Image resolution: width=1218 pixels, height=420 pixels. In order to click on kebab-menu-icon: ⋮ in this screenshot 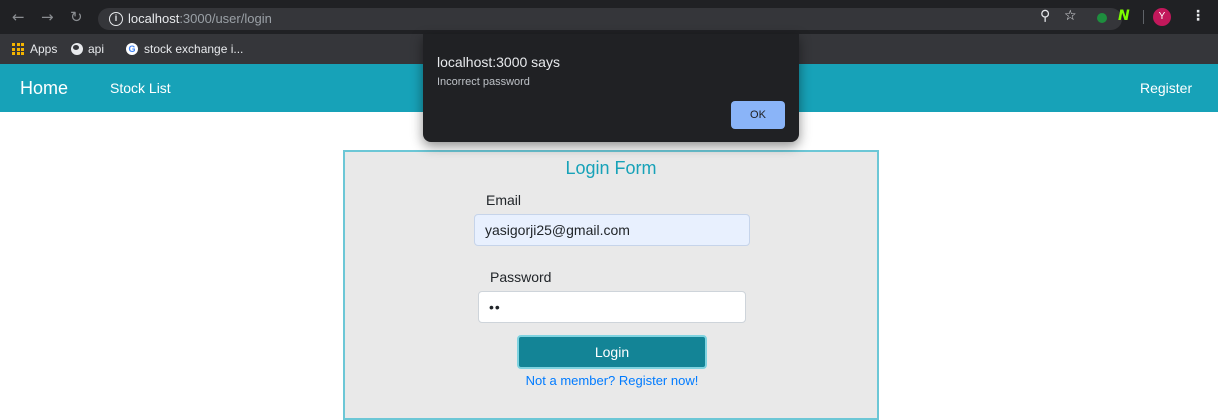, I will do `click(1198, 16)`.